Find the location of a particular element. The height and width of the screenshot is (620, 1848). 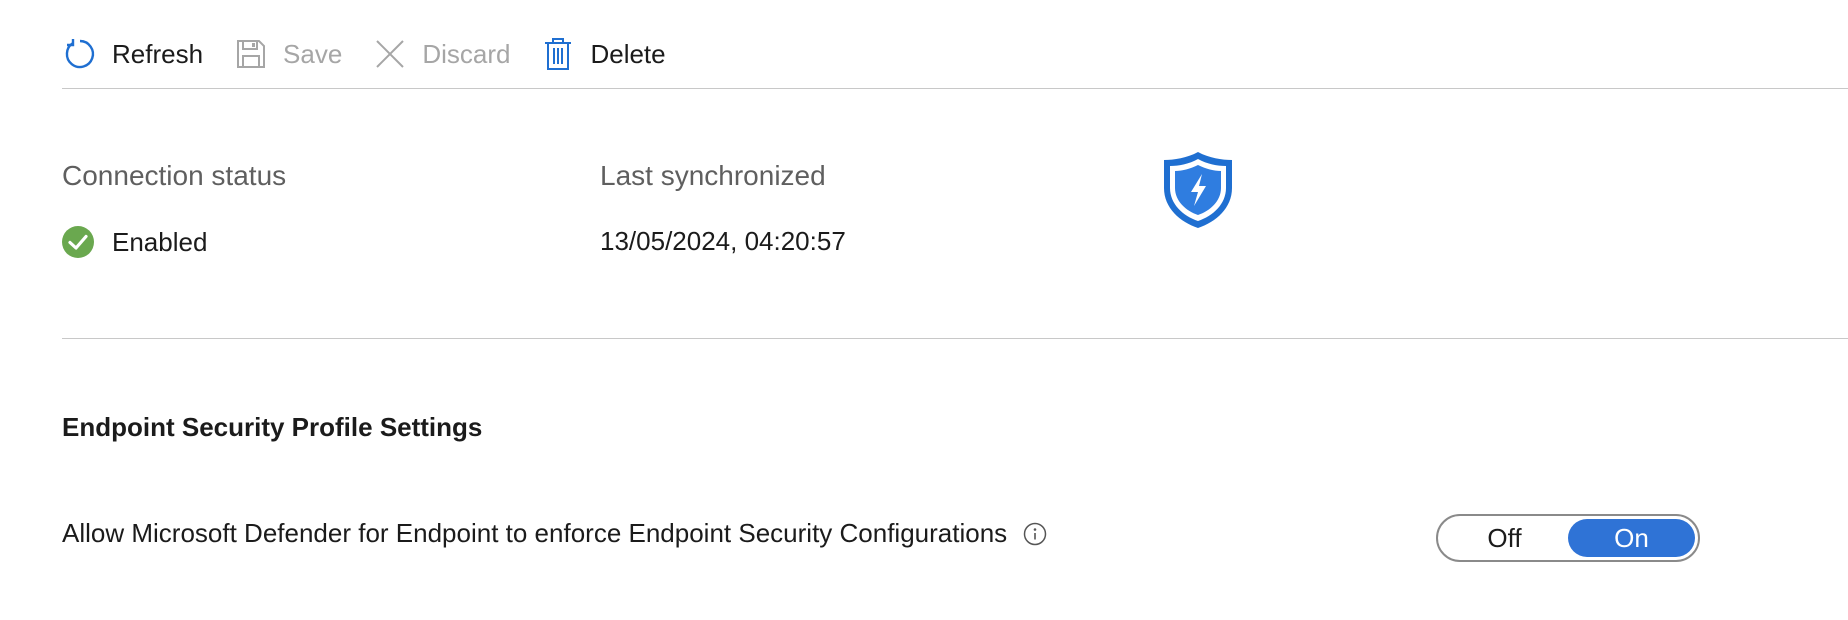

section-title: Endpoint Security Profile Settings is located at coordinates (272, 427).